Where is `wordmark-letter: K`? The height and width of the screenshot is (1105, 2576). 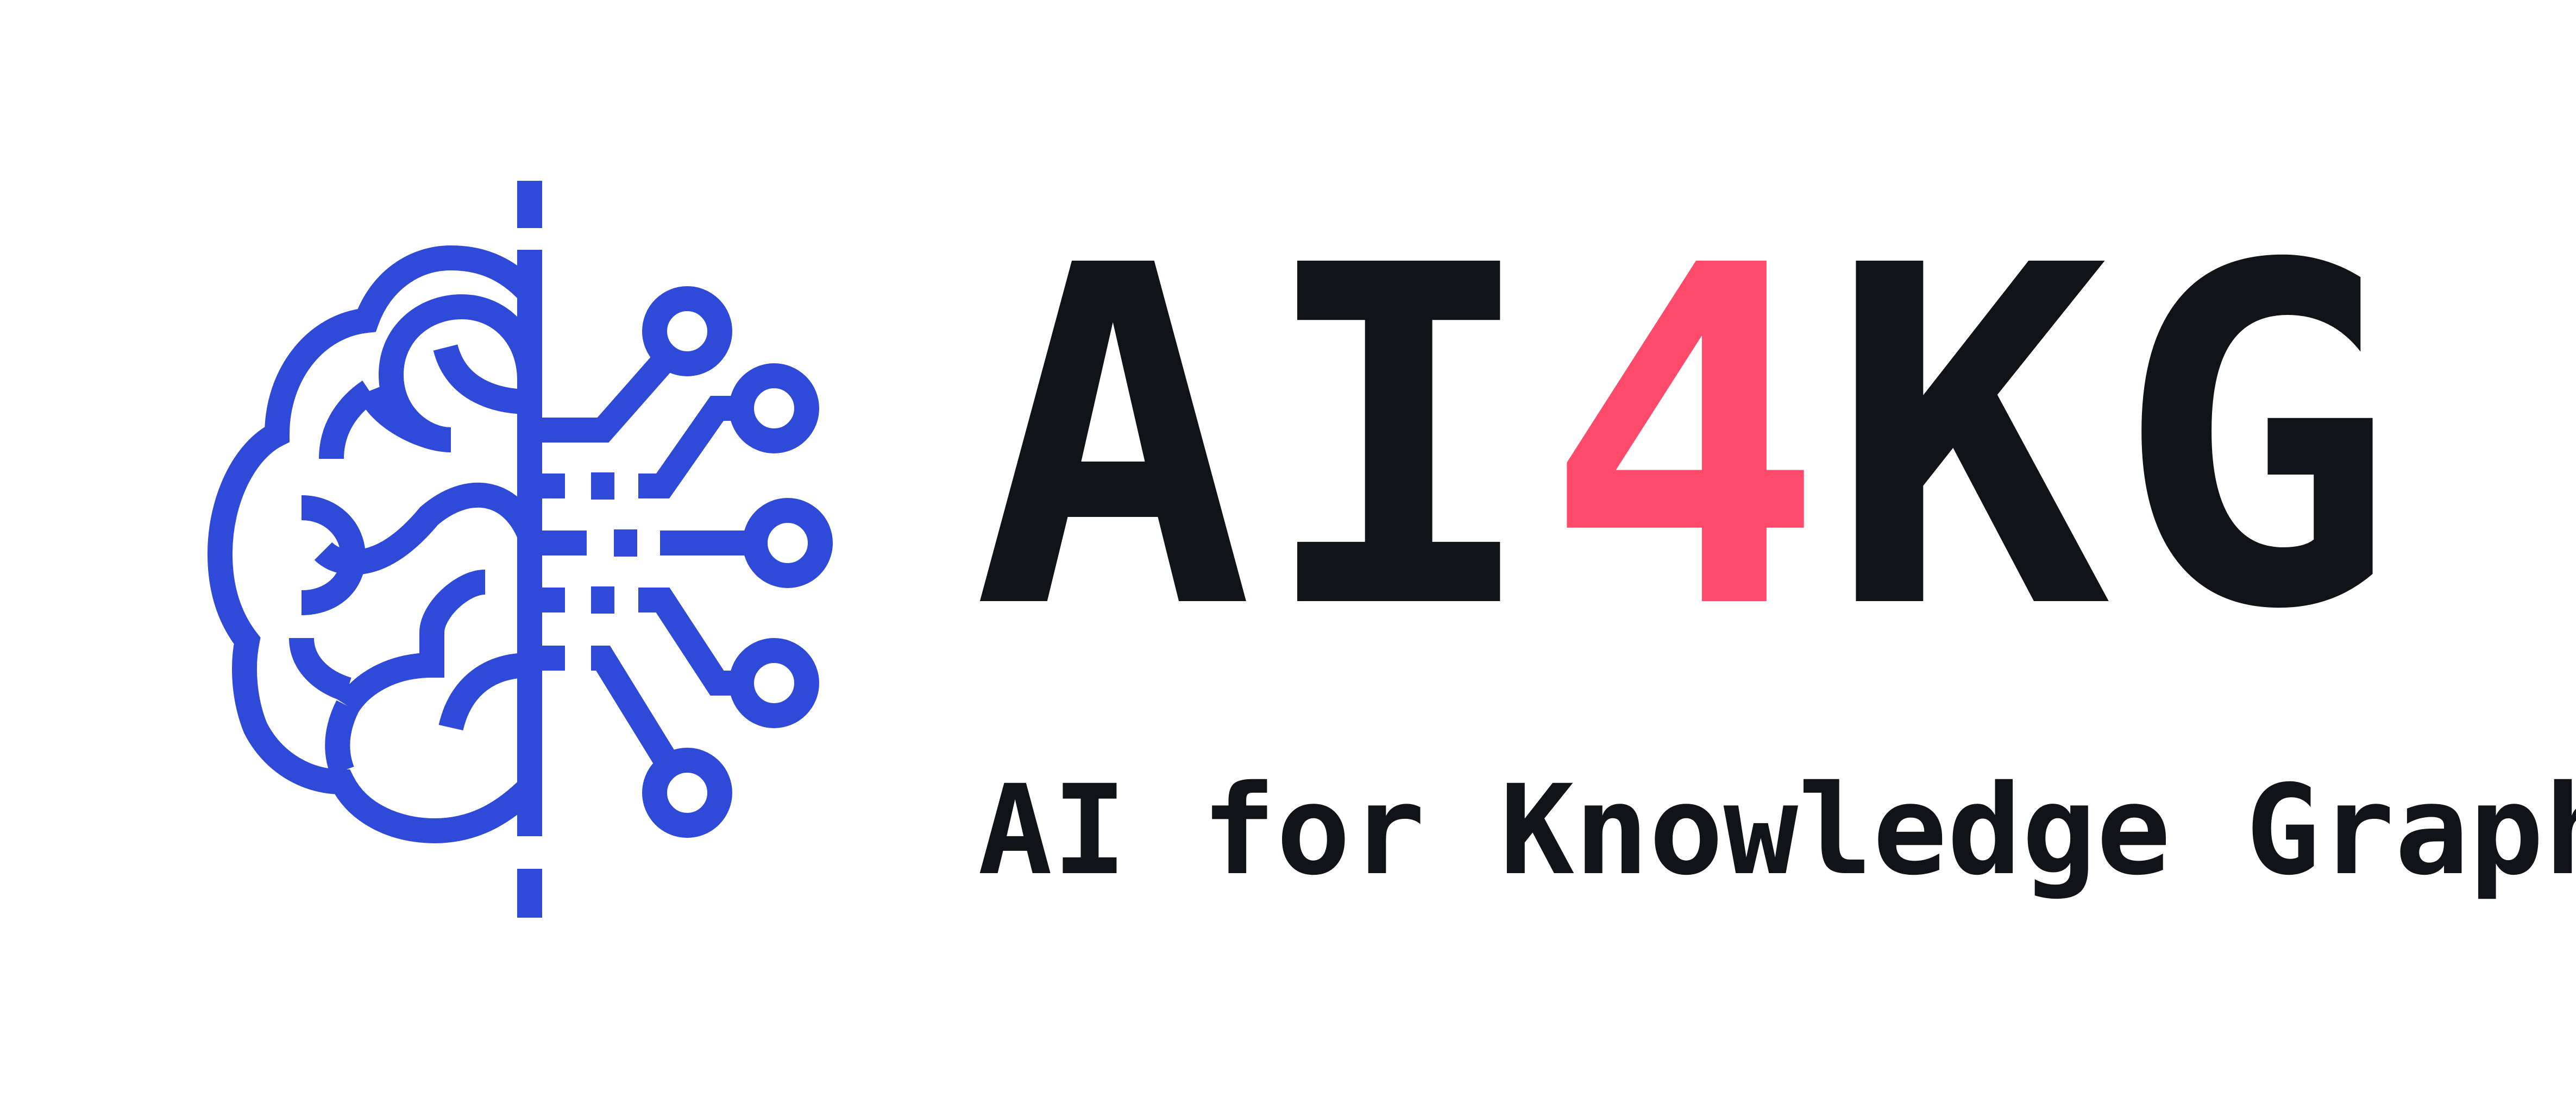 wordmark-letter: K is located at coordinates (1972, 439).